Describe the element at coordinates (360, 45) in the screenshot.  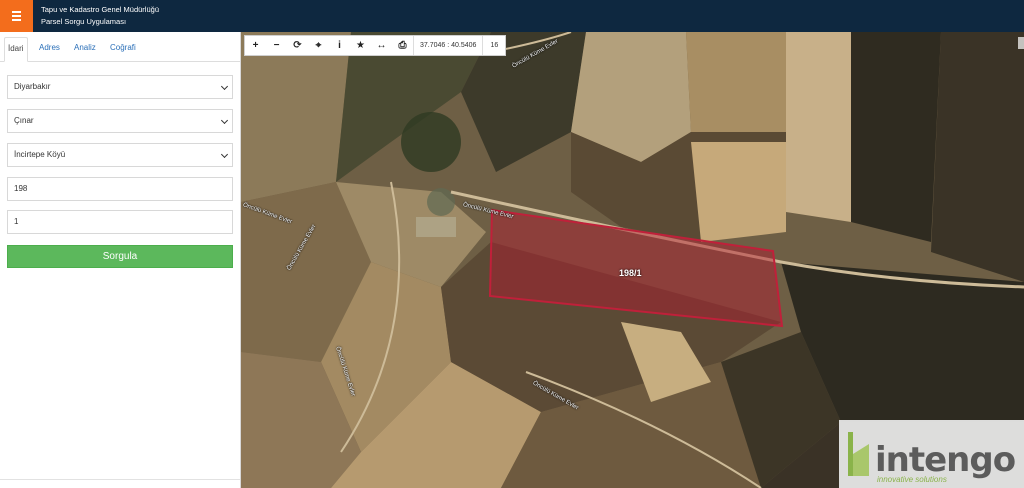
I see `star-icon: ★` at that location.